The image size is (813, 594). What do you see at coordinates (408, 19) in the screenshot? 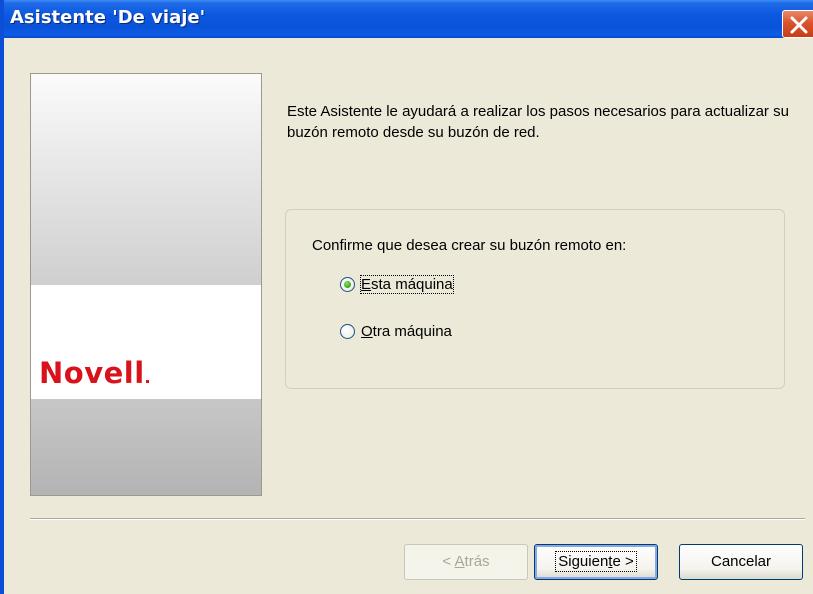
I see `title-bar: Asistente 'De viaje'` at bounding box center [408, 19].